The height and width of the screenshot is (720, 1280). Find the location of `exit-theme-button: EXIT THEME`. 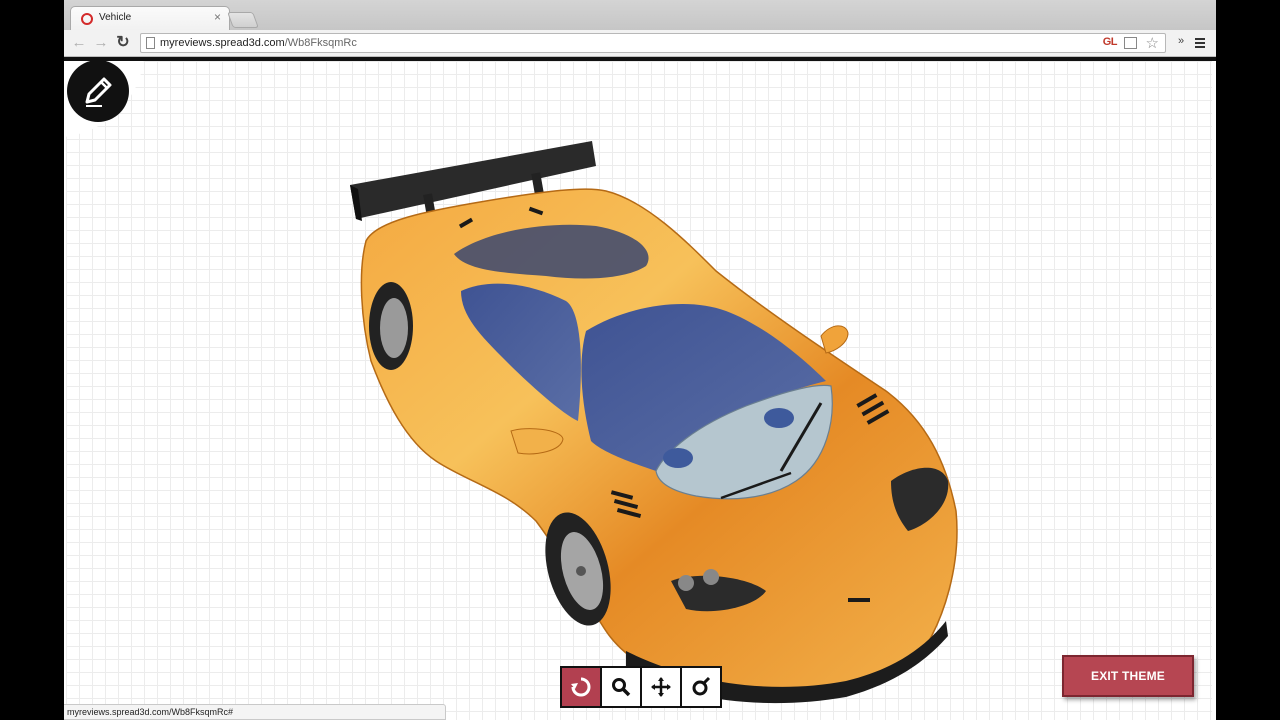

exit-theme-button: EXIT THEME is located at coordinates (1128, 676).